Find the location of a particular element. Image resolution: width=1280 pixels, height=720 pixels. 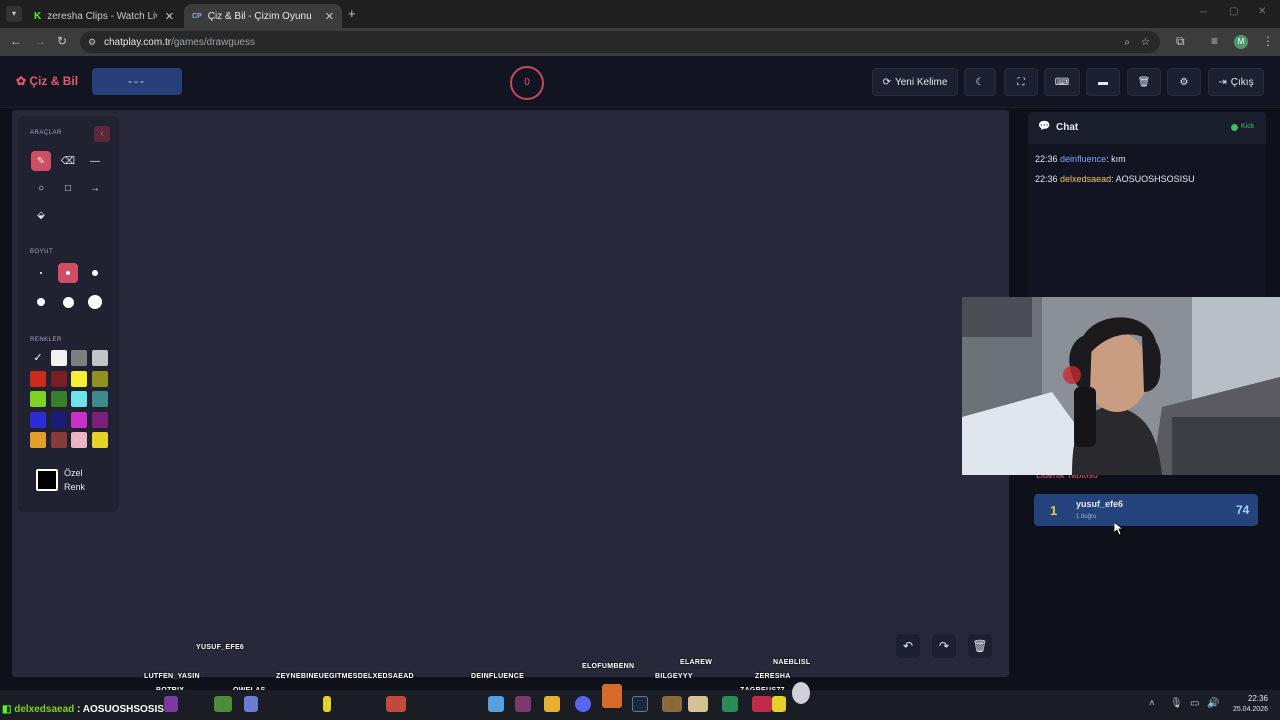

maximize-icon: ▢ is located at coordinates (1233, 11).